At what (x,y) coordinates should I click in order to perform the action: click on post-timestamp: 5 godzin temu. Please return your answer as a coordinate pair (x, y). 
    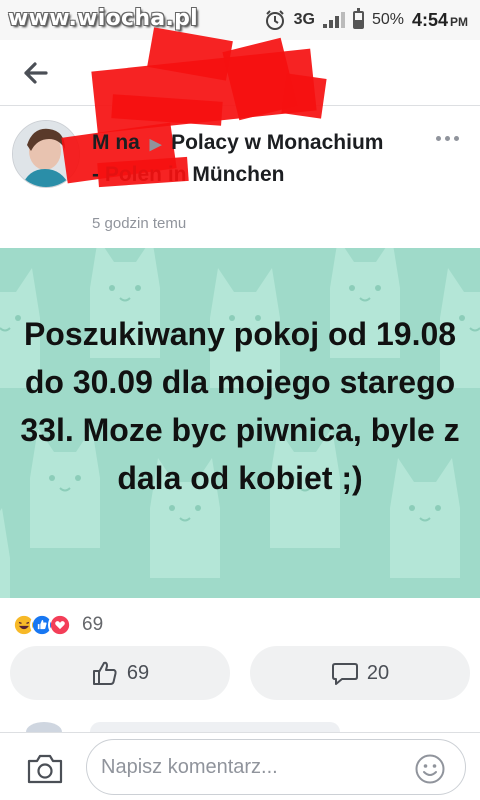
    Looking at the image, I should click on (139, 223).